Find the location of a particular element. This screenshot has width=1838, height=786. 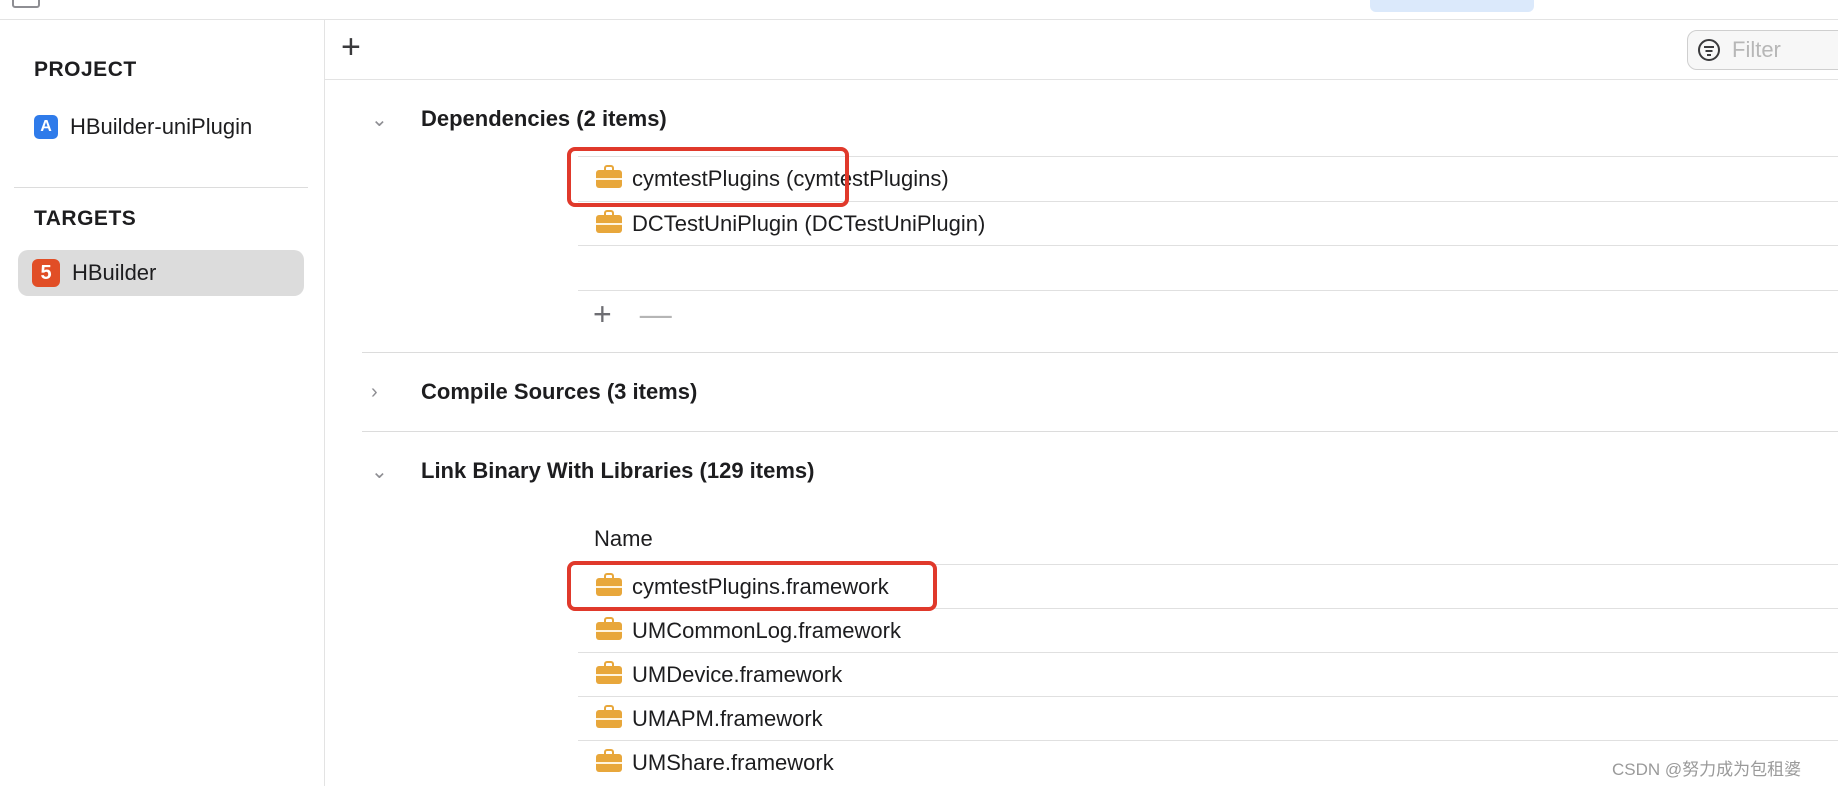

framework-name: UMCommonLog.framework is located at coordinates (766, 630).